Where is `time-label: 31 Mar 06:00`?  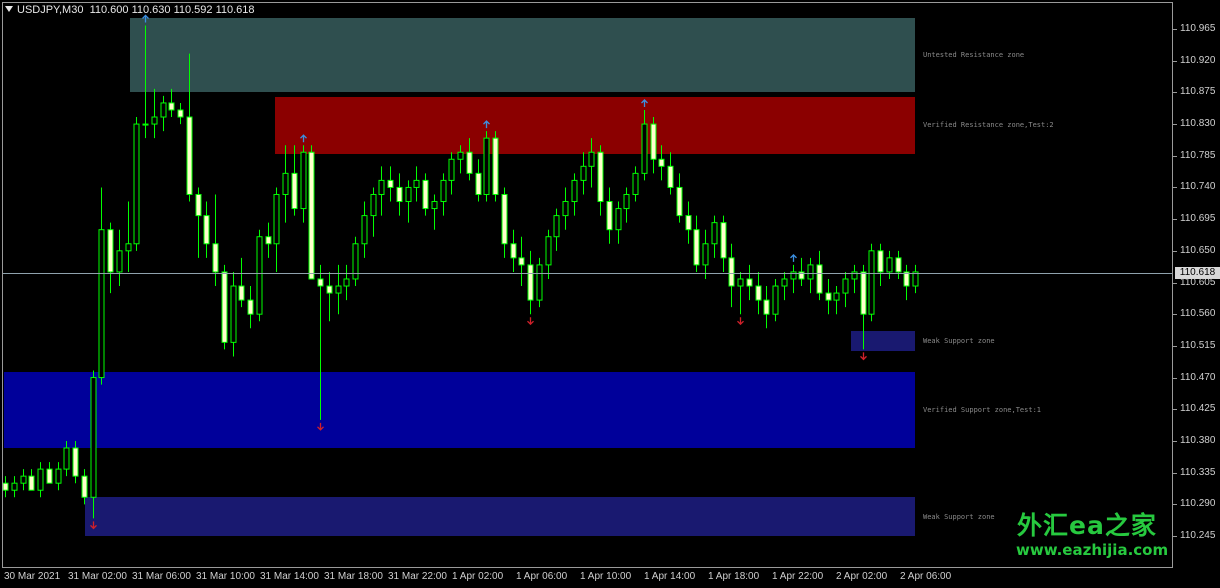
time-label: 31 Mar 06:00 is located at coordinates (161, 576).